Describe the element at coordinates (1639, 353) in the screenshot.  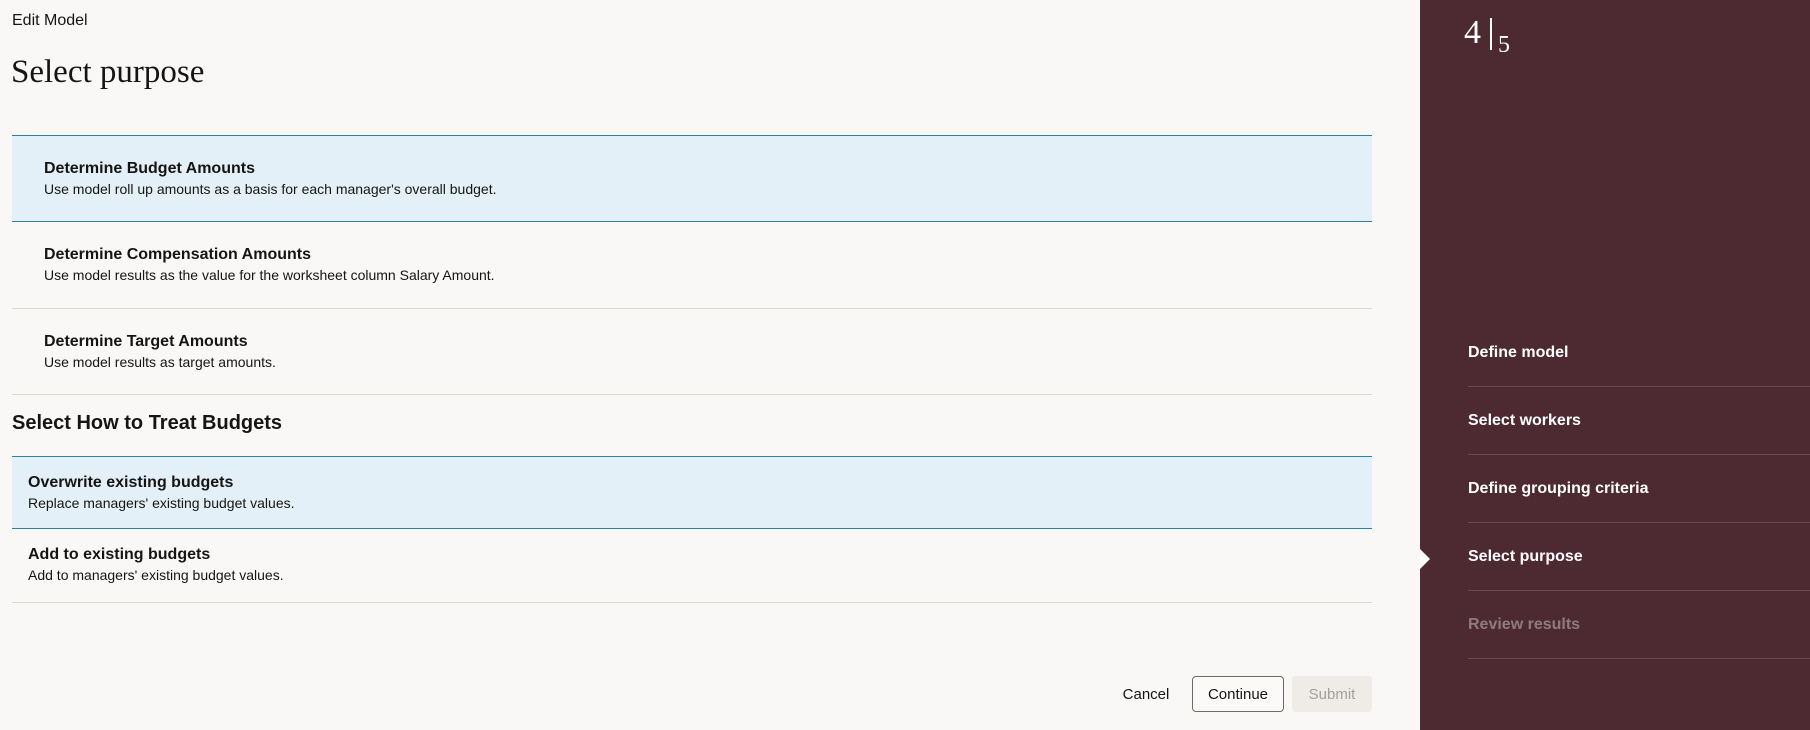
I see `step-define-model: Define model` at that location.